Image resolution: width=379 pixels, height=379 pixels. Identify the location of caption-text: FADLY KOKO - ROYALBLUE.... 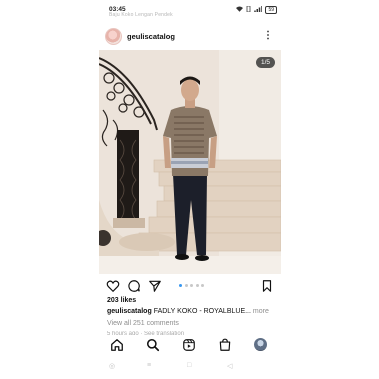
(202, 311).